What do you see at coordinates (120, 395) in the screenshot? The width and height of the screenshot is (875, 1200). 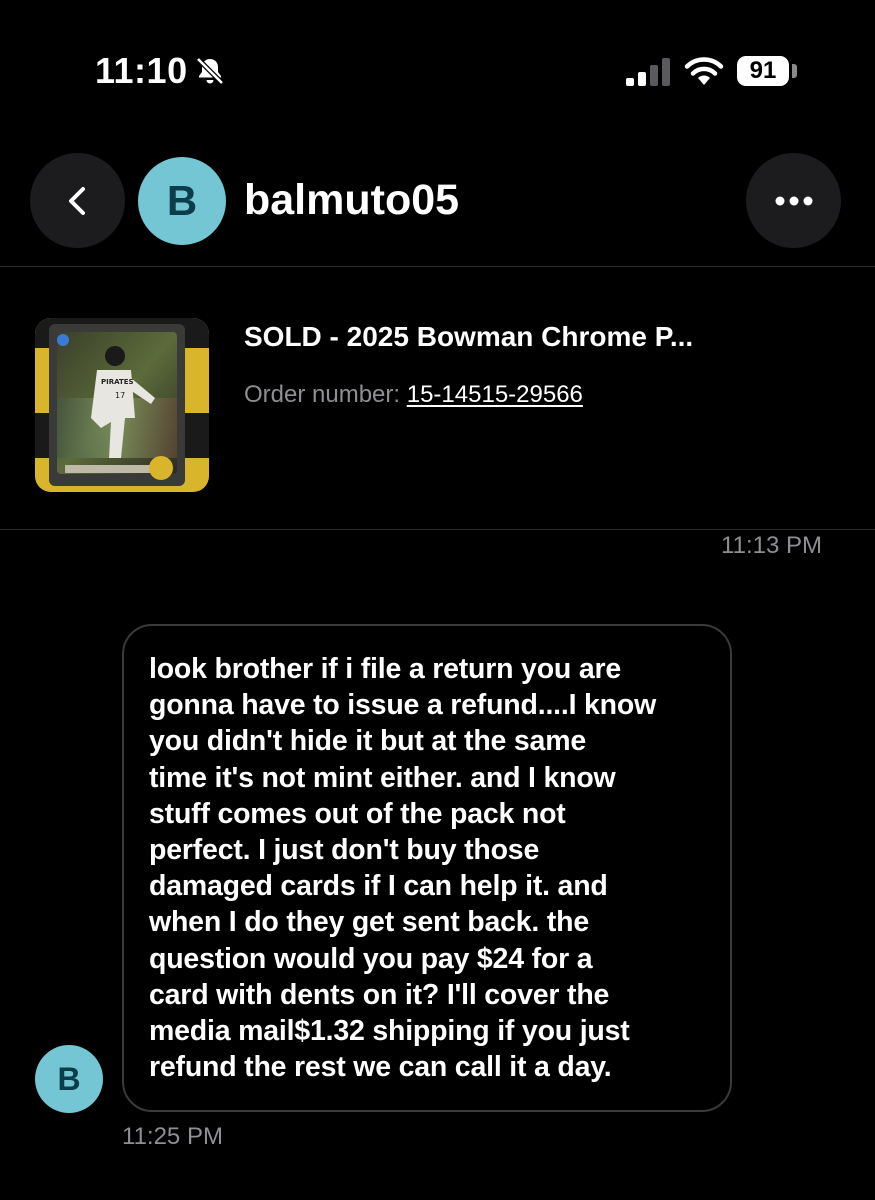 I see `svg-text: 17` at bounding box center [120, 395].